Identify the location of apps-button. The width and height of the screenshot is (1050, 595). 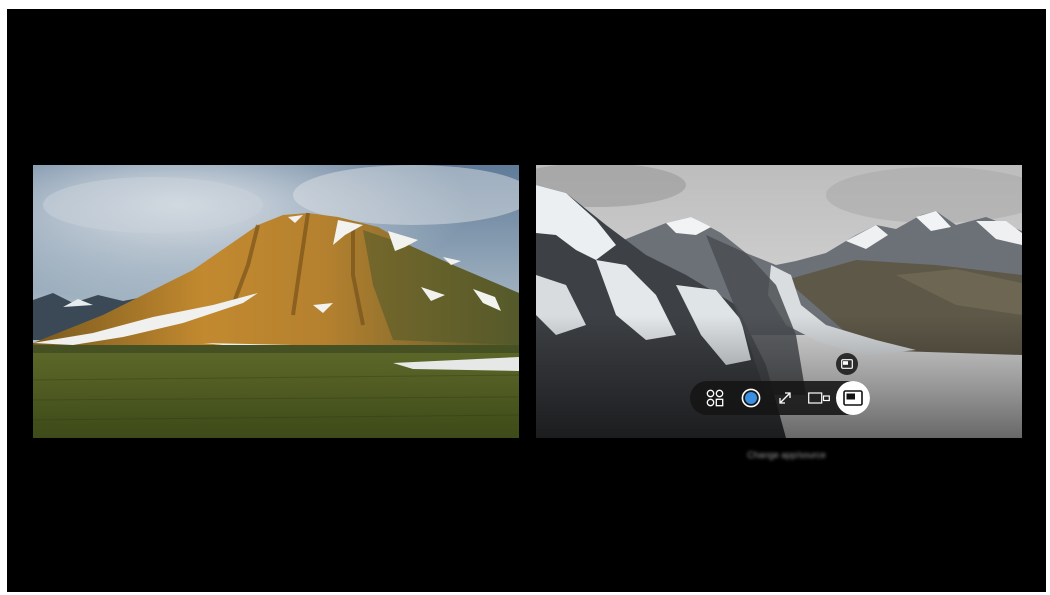
(715, 398).